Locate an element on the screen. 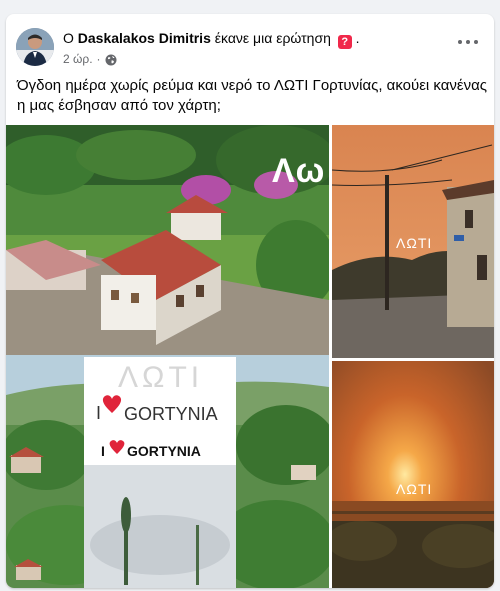  logo-love-word-bold: GORTYNIA is located at coordinates (164, 451).